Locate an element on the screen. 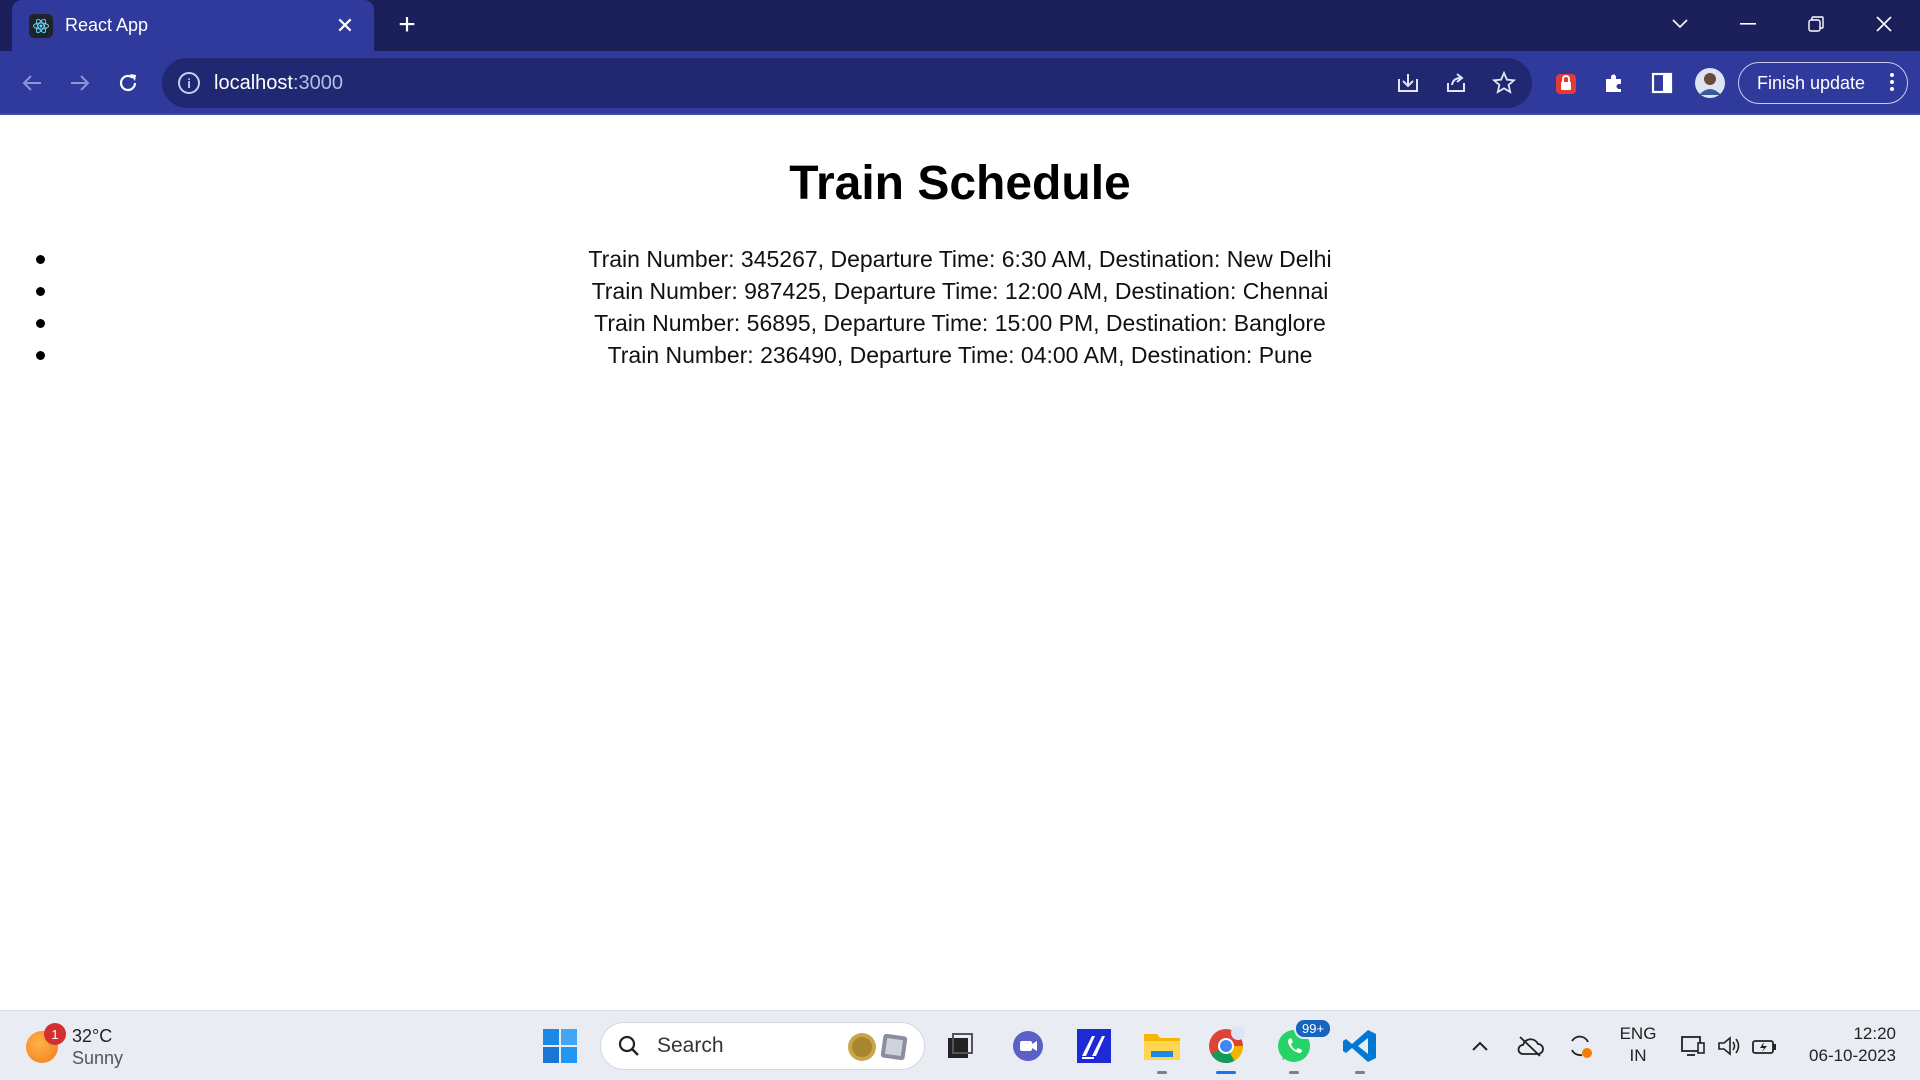 This screenshot has height=1080, width=1920. ide-app-icon is located at coordinates (1094, 1046).